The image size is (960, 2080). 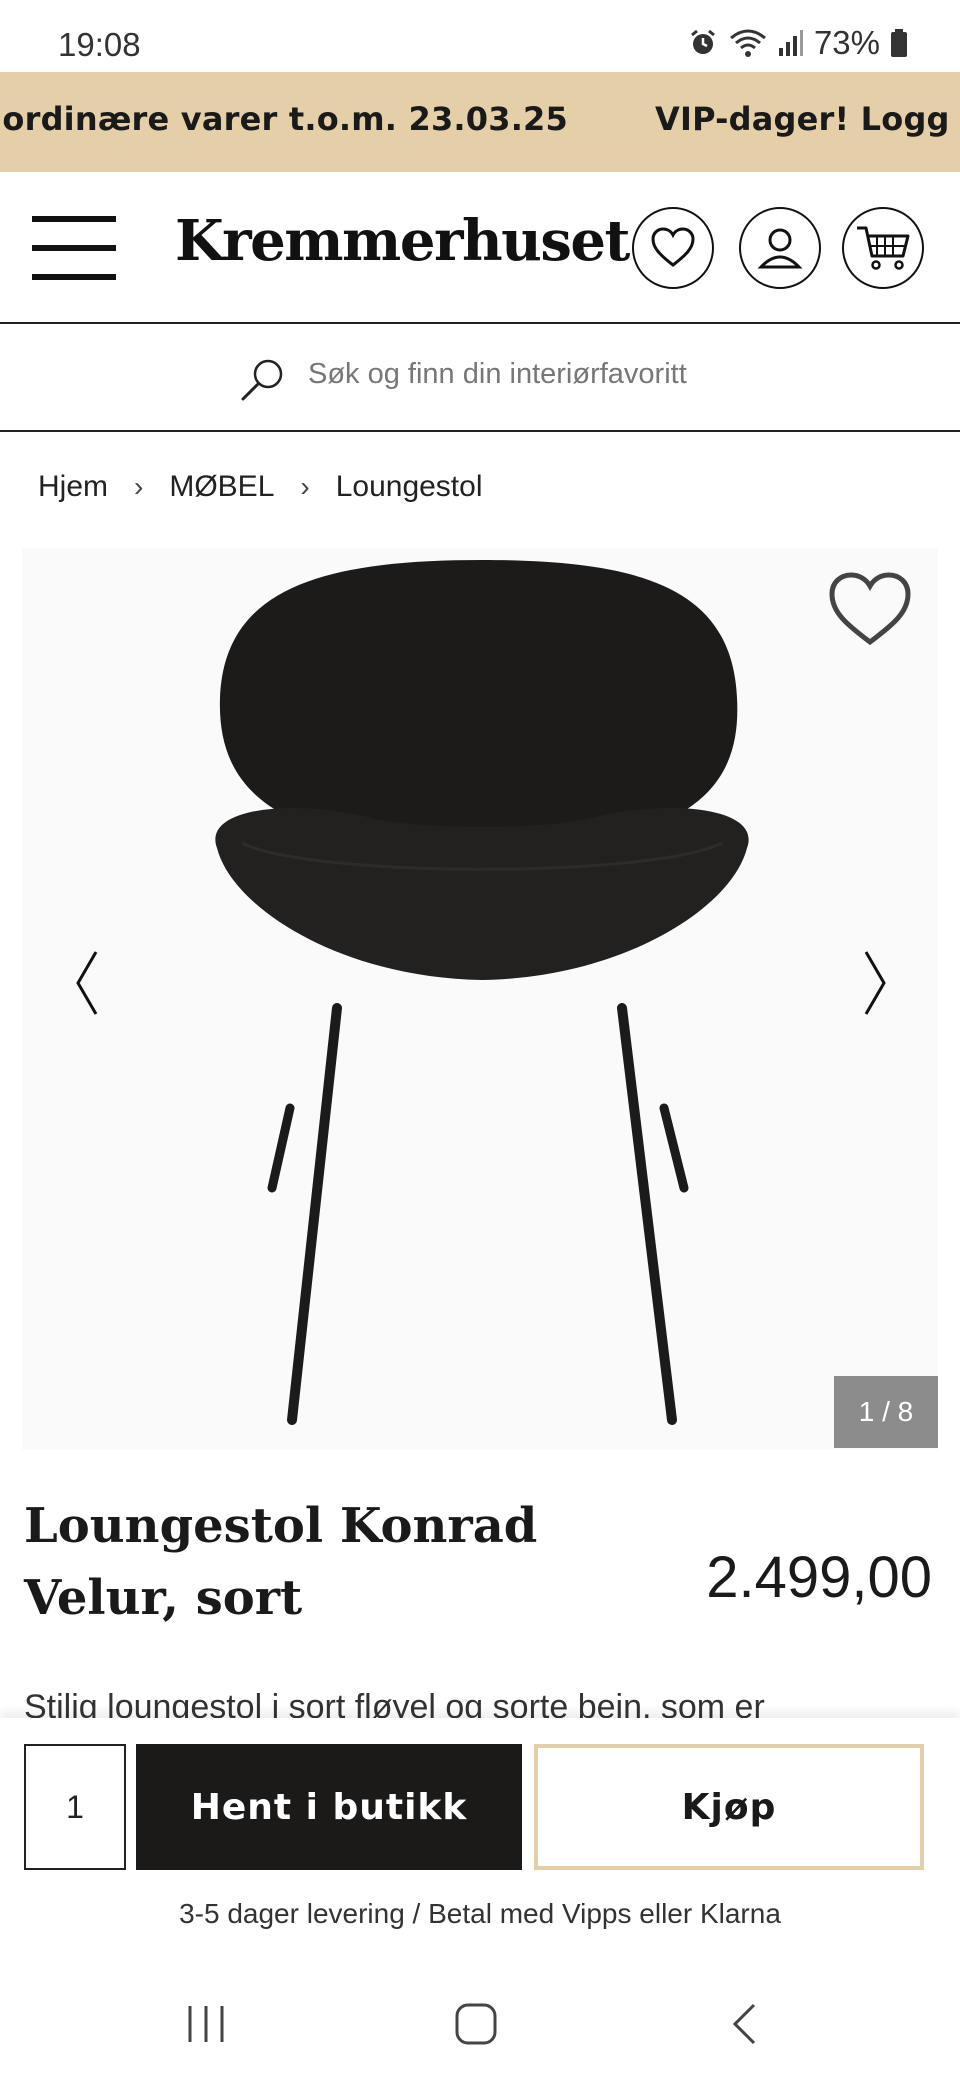 What do you see at coordinates (819, 1577) in the screenshot?
I see `product-price: 2.499,00` at bounding box center [819, 1577].